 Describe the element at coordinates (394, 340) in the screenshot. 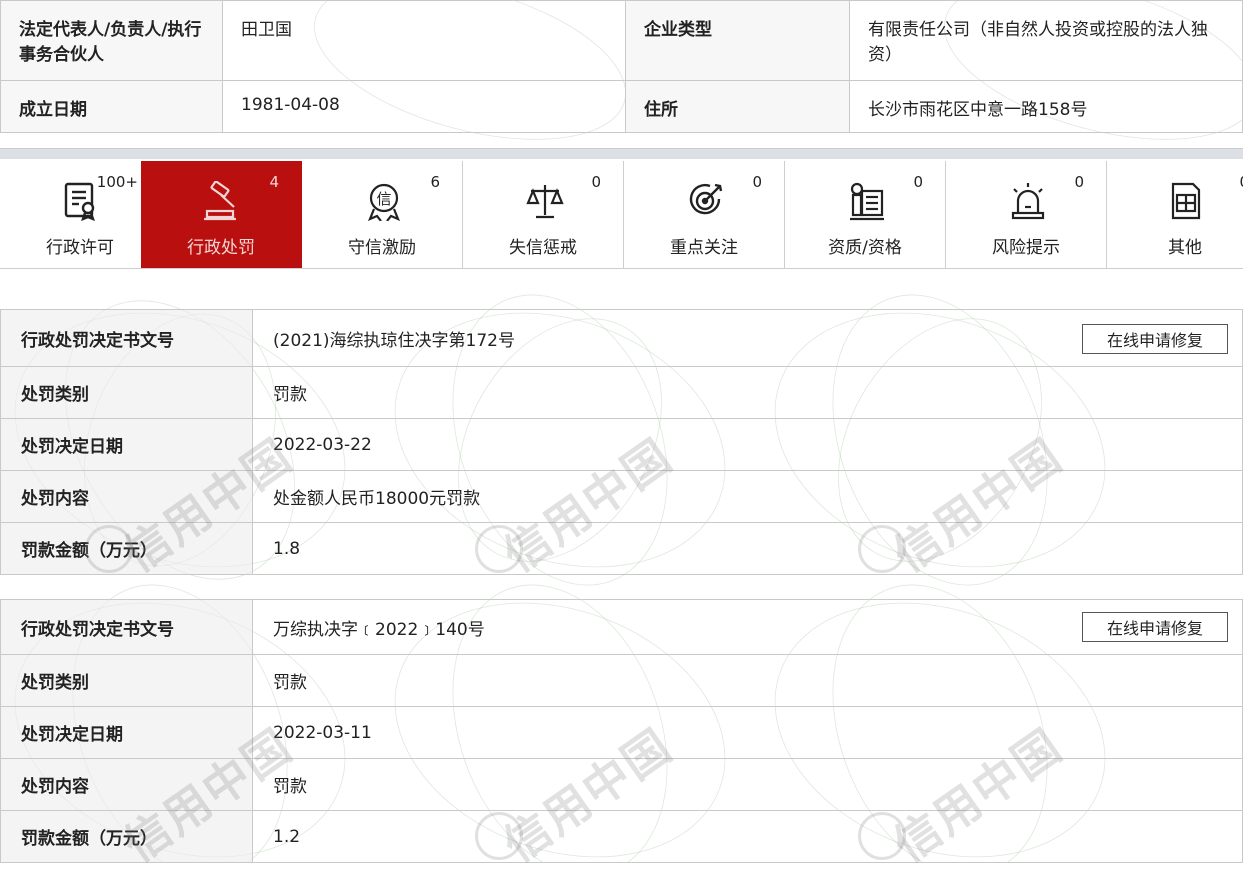

I see `doc-no-value: (2021)海综执琼住决字第172号` at that location.